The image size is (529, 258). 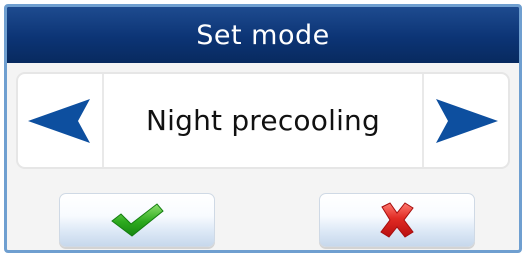 I want to click on cancel-button, so click(x=397, y=220).